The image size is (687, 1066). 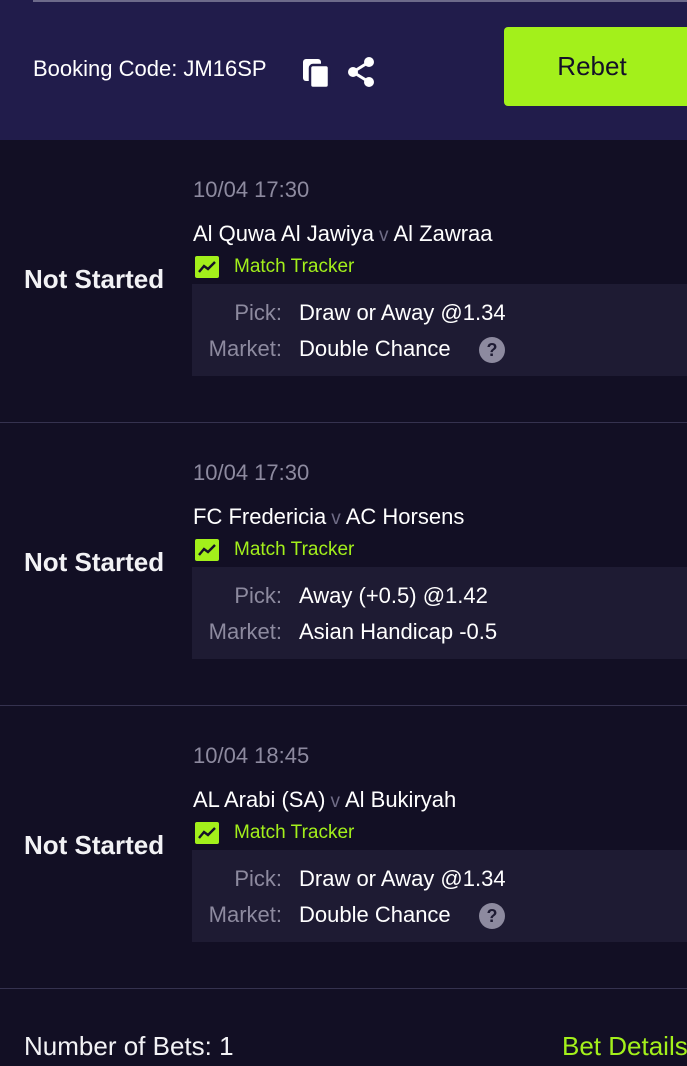 I want to click on header-divider, so click(x=360, y=1).